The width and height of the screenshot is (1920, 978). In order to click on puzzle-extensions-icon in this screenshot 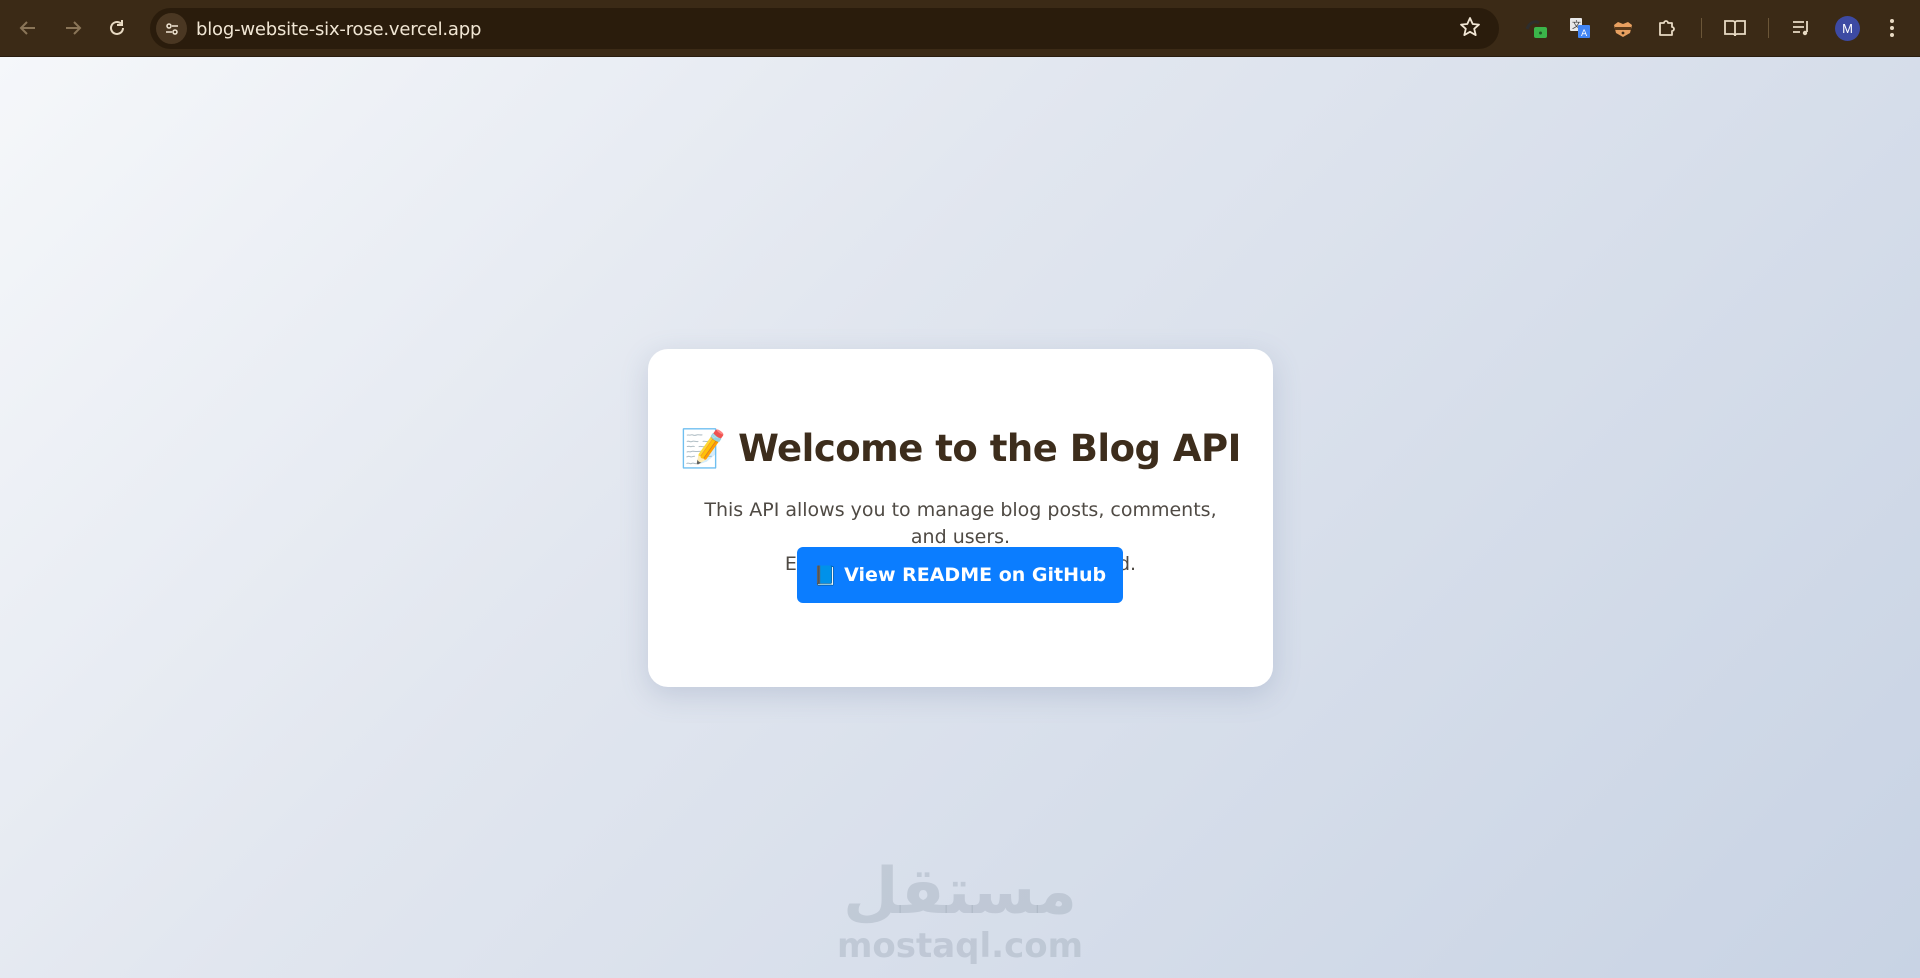, I will do `click(1667, 28)`.